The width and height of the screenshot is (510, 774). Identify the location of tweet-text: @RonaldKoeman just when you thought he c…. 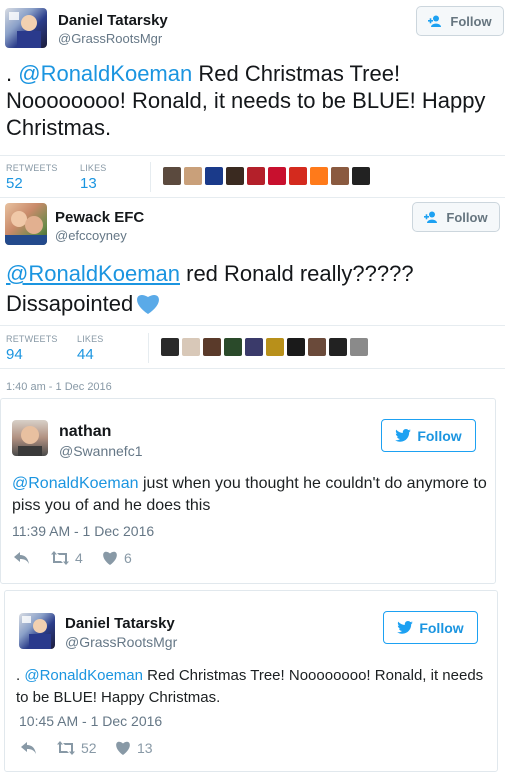
(249, 495).